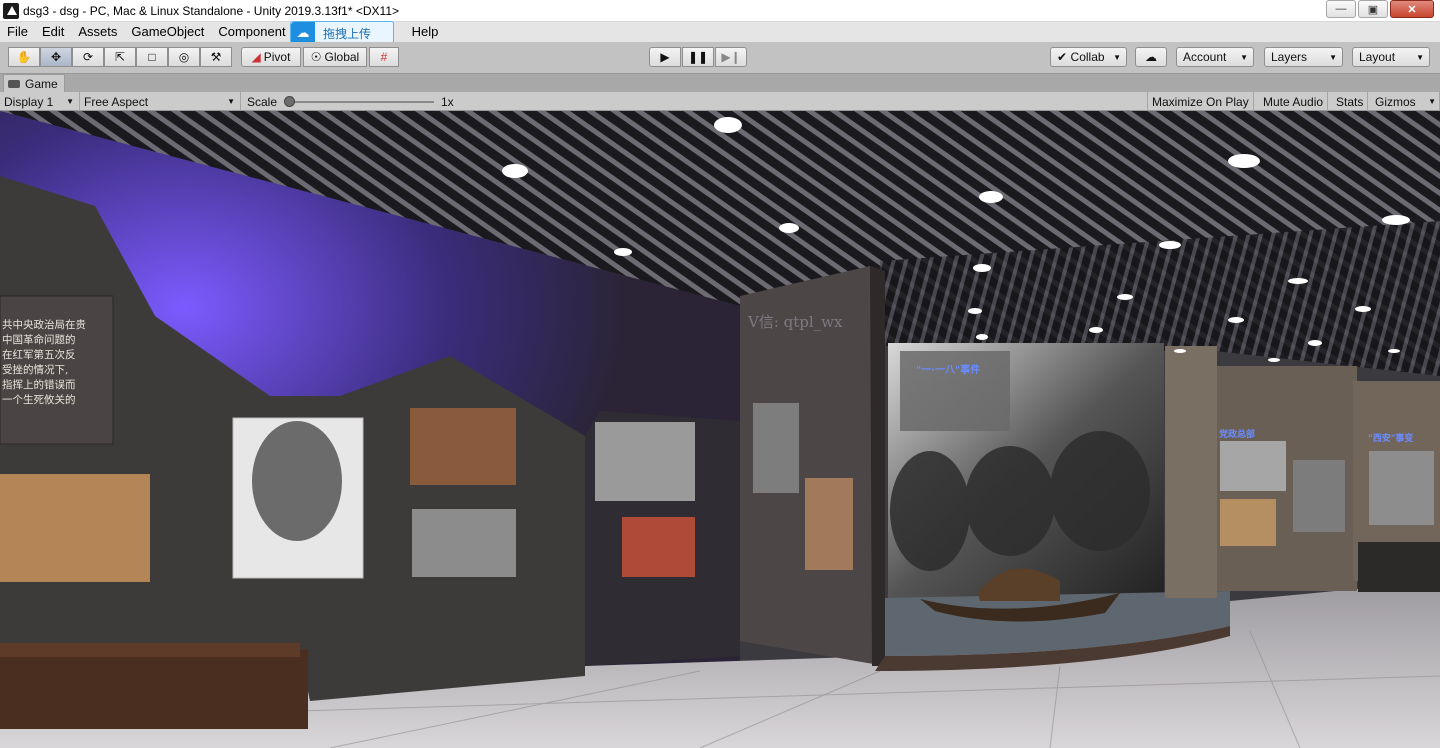 The image size is (1440, 748). What do you see at coordinates (1377, 57) in the screenshot?
I see `layout-label: Layout` at bounding box center [1377, 57].